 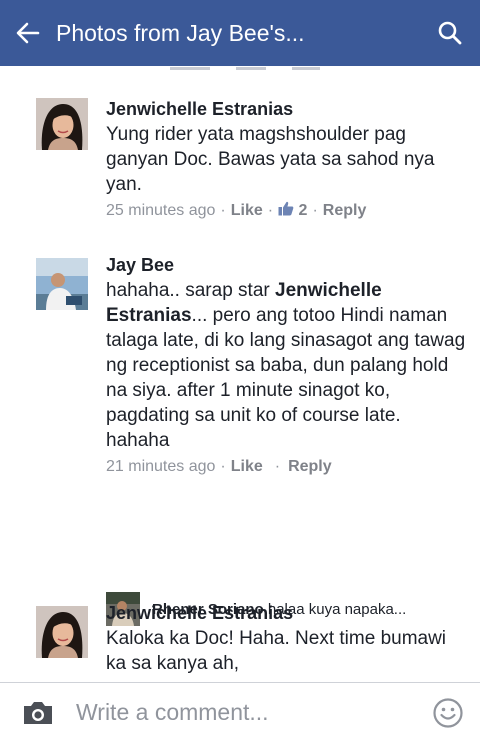 I want to click on comment-author: Jay Bee, so click(x=286, y=265).